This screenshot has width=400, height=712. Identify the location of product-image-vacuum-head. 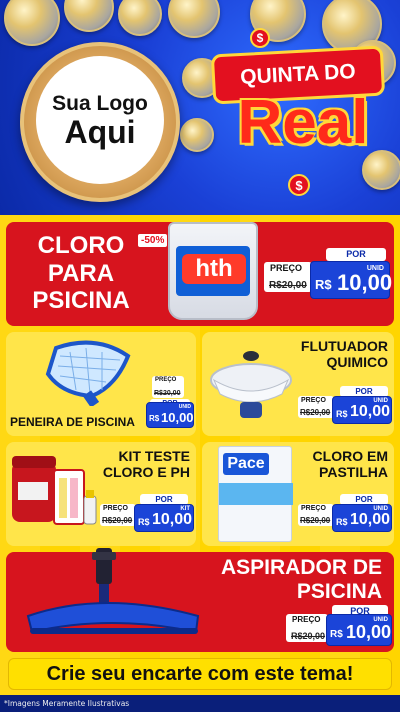
(113, 591).